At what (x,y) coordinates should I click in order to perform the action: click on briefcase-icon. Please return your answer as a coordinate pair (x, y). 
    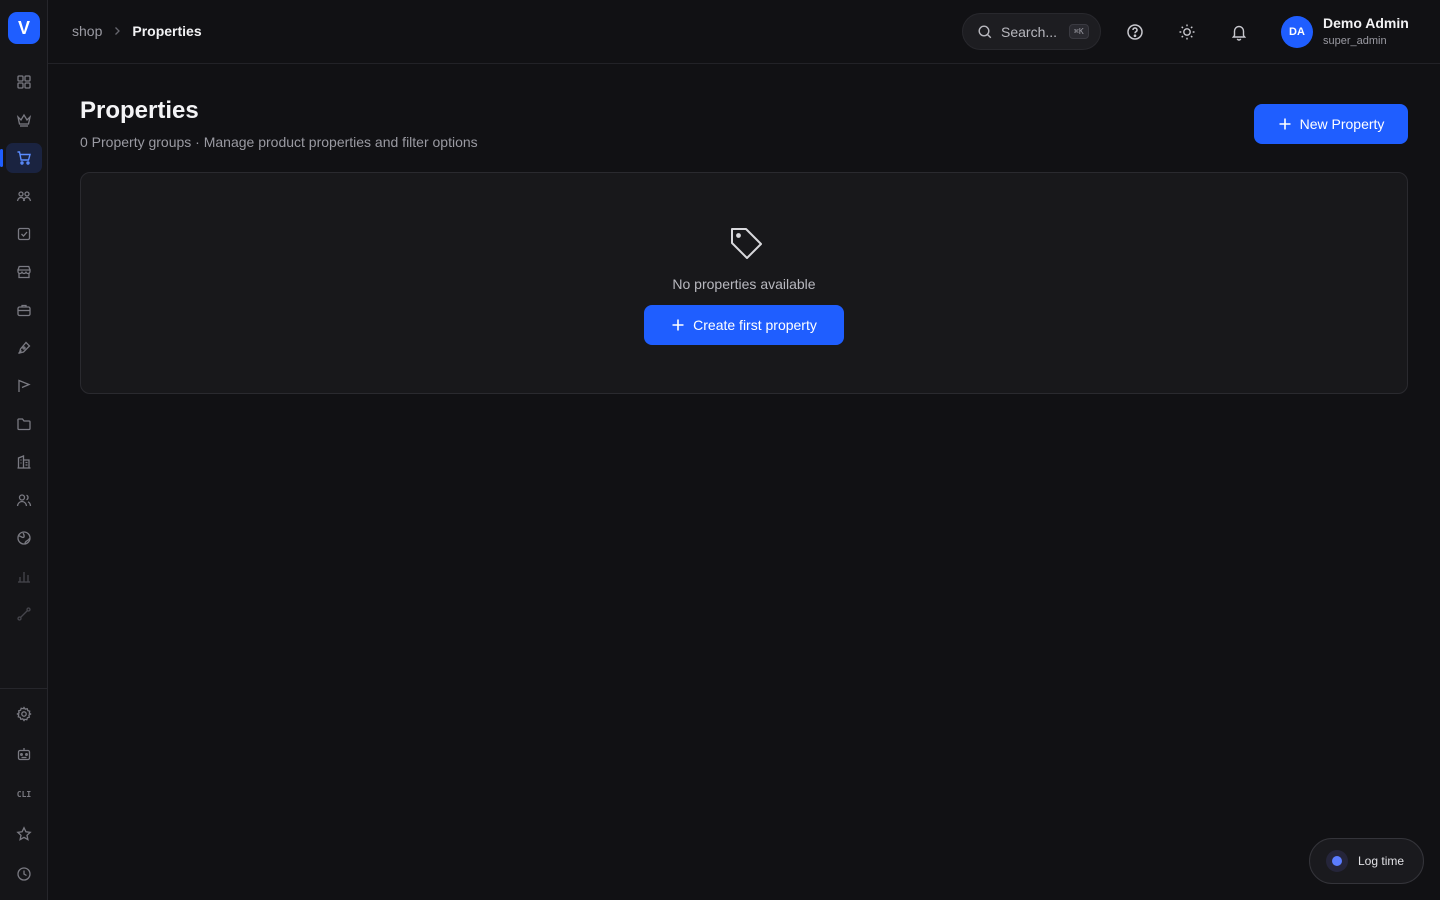
    Looking at the image, I should click on (24, 310).